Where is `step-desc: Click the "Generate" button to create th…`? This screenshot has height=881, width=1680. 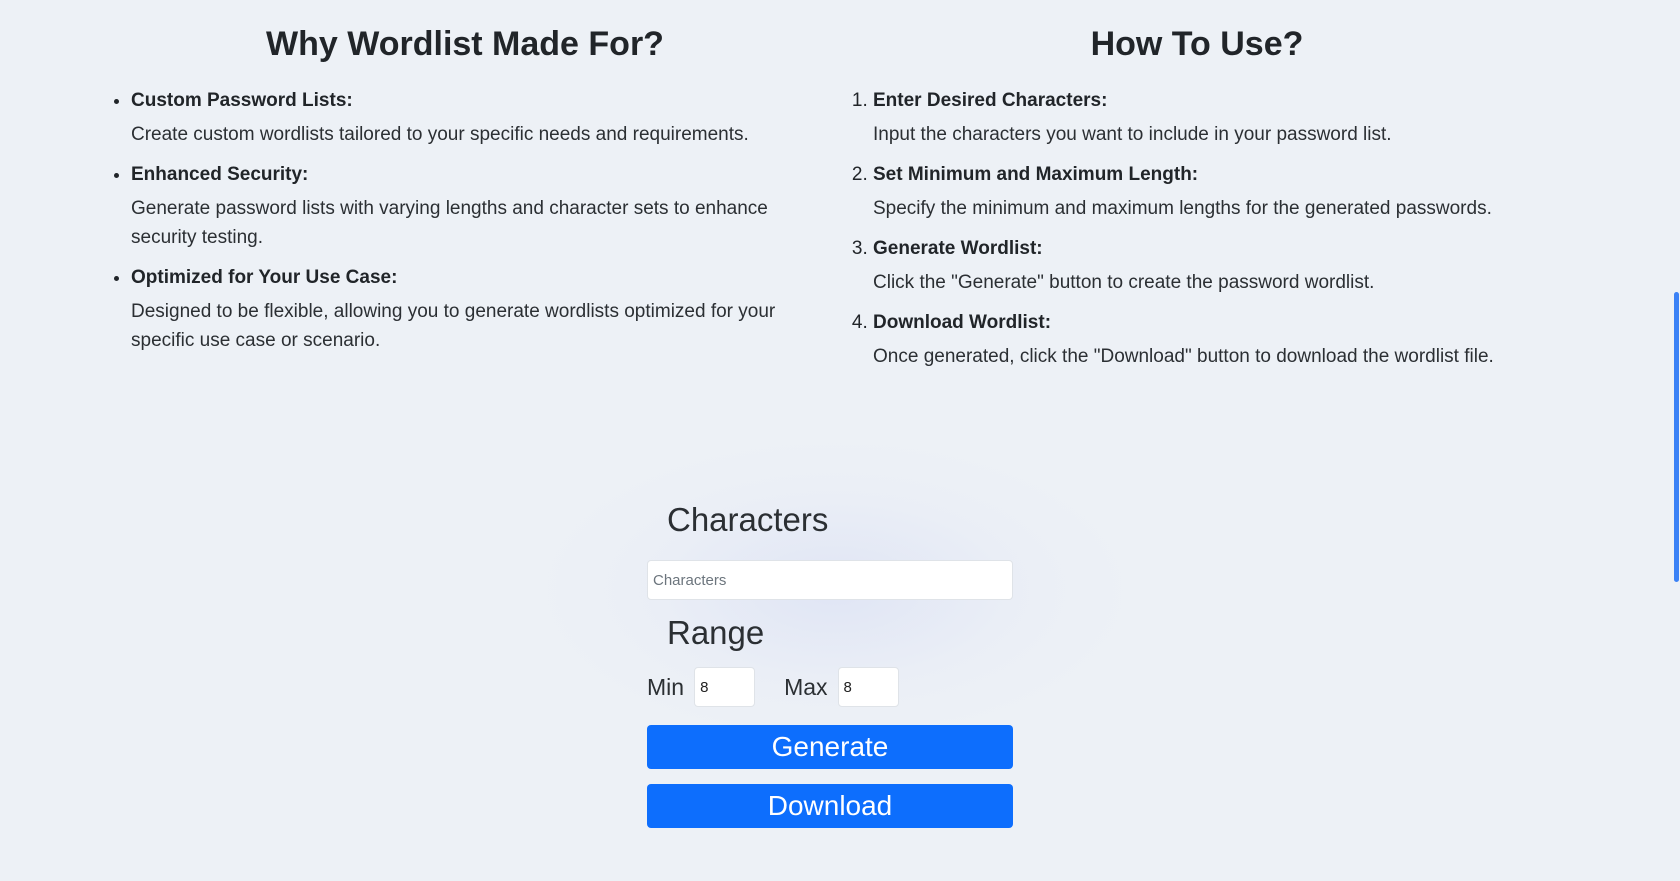
step-desc: Click the "Generate" button to create th… is located at coordinates (1124, 282).